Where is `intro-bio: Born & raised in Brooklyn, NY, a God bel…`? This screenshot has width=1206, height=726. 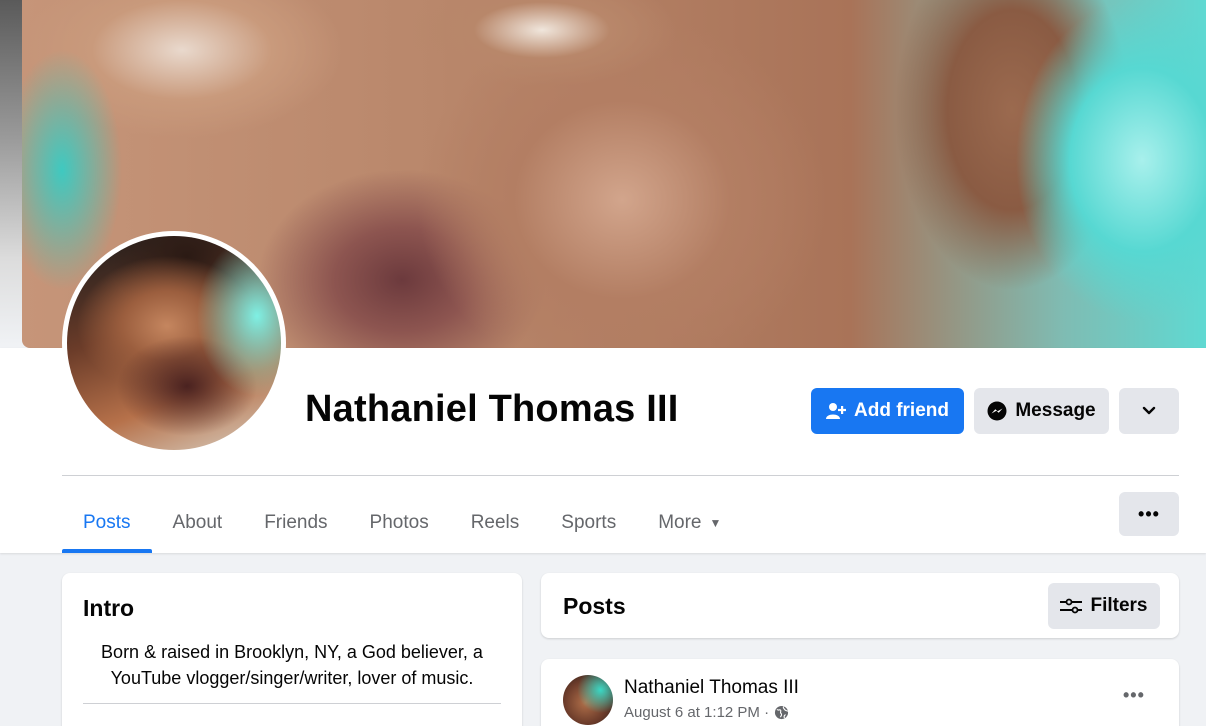 intro-bio: Born & raised in Brooklyn, NY, a God bel… is located at coordinates (292, 665).